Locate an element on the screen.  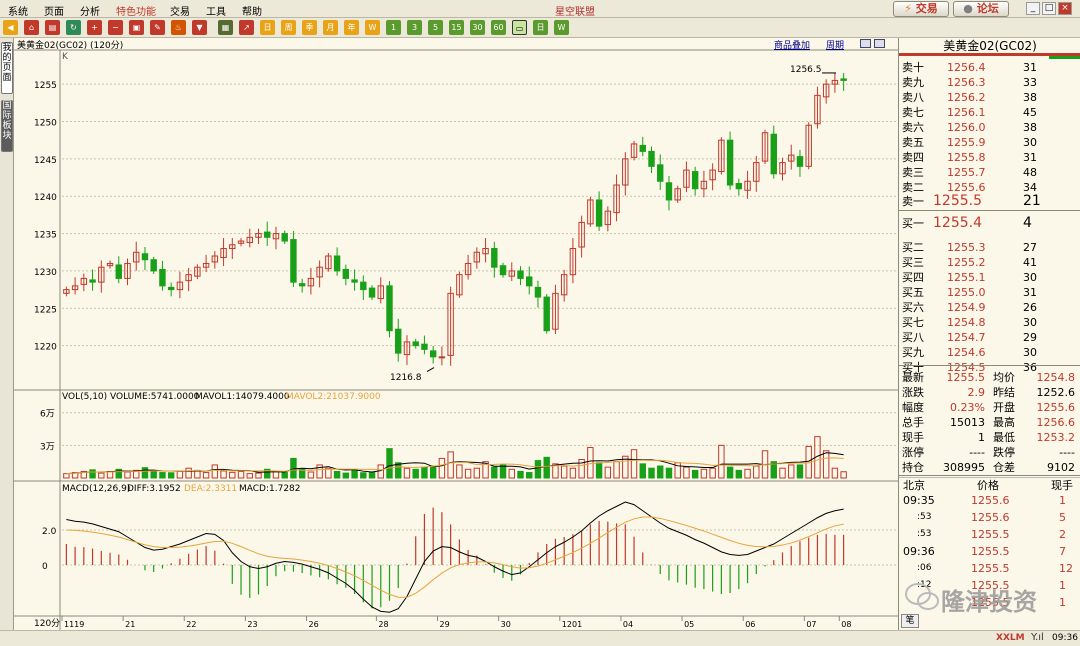
period-30-button: 30 is located at coordinates (477, 27).